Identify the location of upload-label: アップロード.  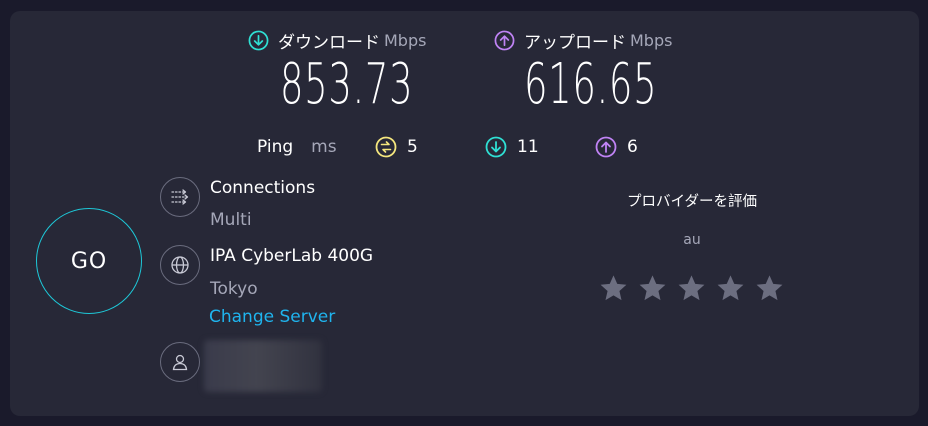
(575, 42).